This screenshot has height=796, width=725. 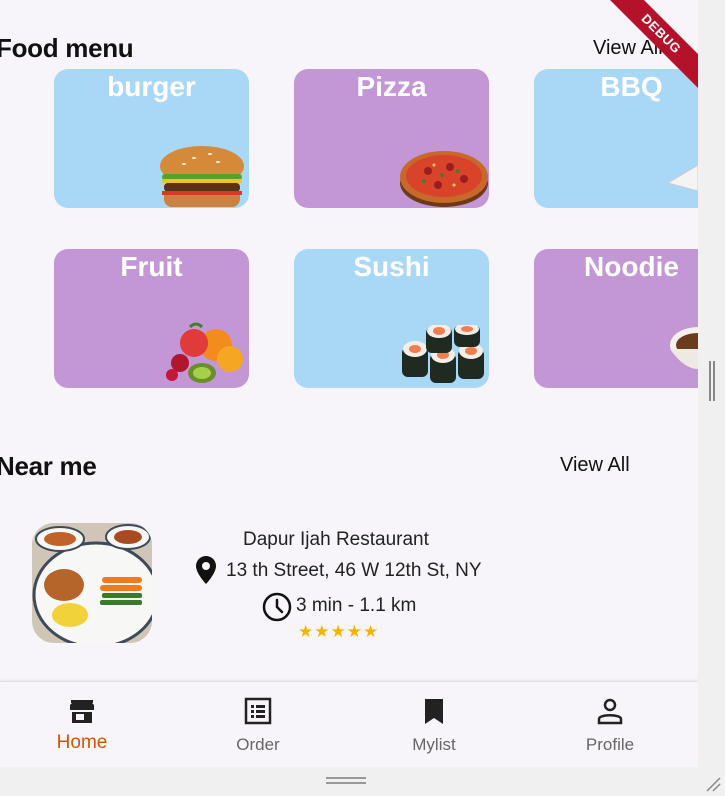 I want to click on store-icon, so click(x=82, y=711).